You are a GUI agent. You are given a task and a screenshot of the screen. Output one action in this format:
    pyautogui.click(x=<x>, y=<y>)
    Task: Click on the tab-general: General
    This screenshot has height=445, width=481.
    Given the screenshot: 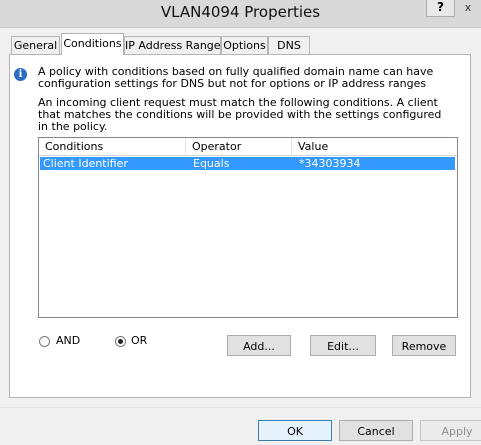 What is the action you would take?
    pyautogui.click(x=35, y=45)
    